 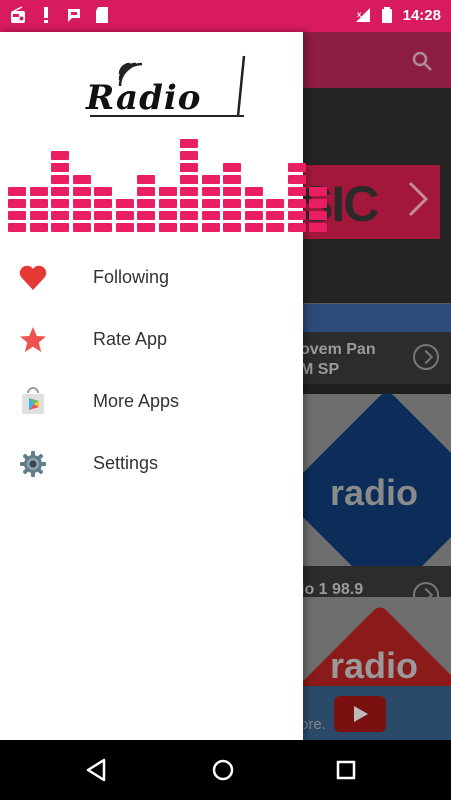 I want to click on menu-item-following: Following, so click(x=151, y=278).